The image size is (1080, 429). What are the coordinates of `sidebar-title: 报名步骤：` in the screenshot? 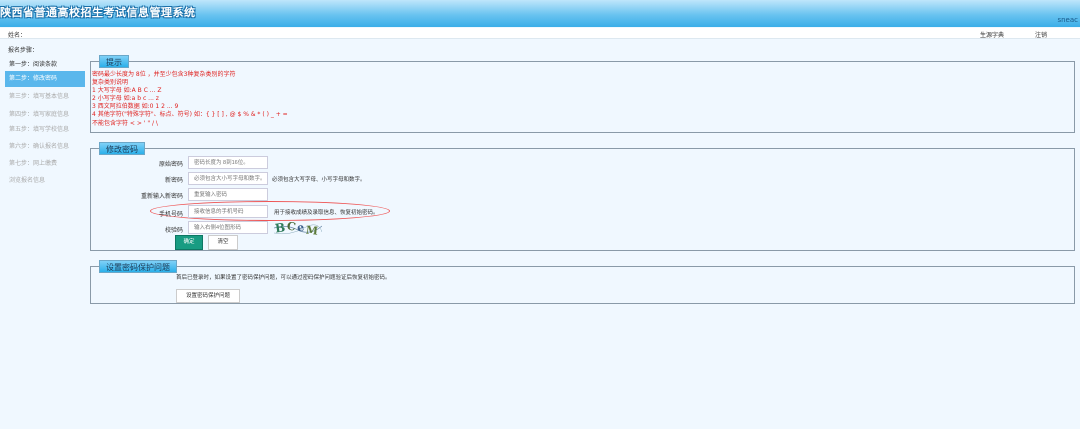 It's located at (23, 50).